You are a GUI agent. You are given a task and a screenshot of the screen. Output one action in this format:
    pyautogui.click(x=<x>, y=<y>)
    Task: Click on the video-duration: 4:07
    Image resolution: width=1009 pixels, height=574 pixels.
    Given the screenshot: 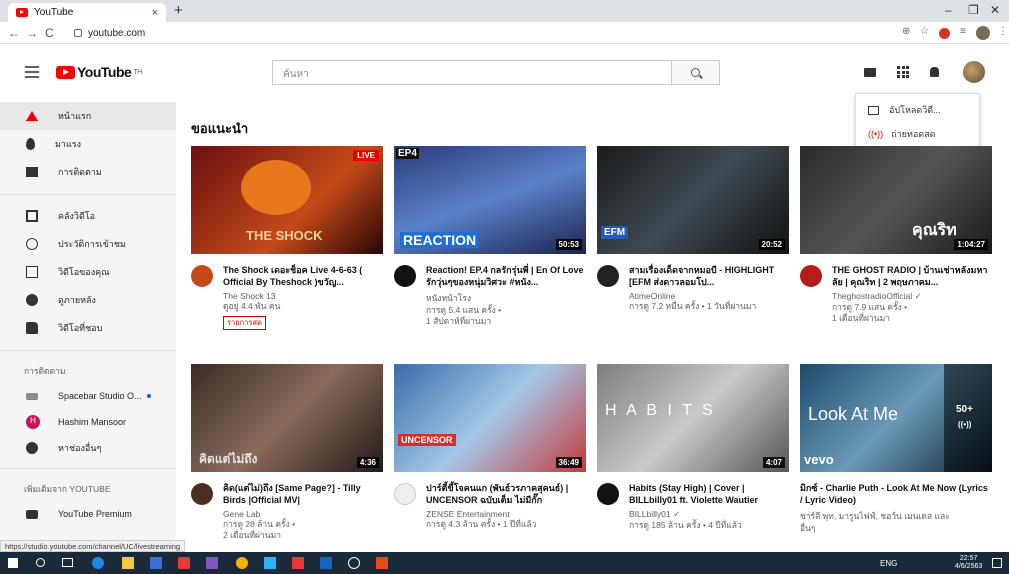 What is the action you would take?
    pyautogui.click(x=773, y=462)
    